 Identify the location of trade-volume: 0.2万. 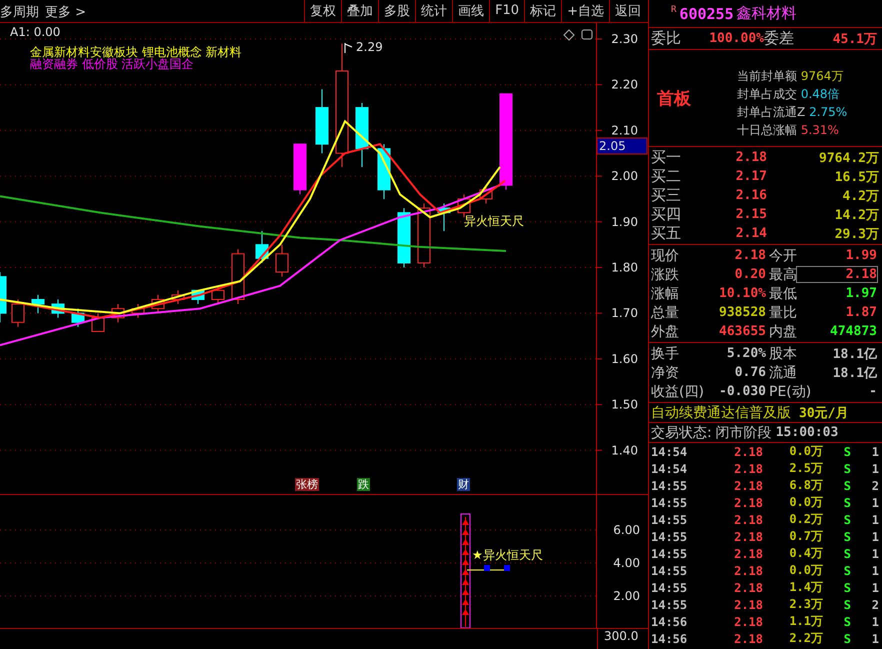
(805, 519).